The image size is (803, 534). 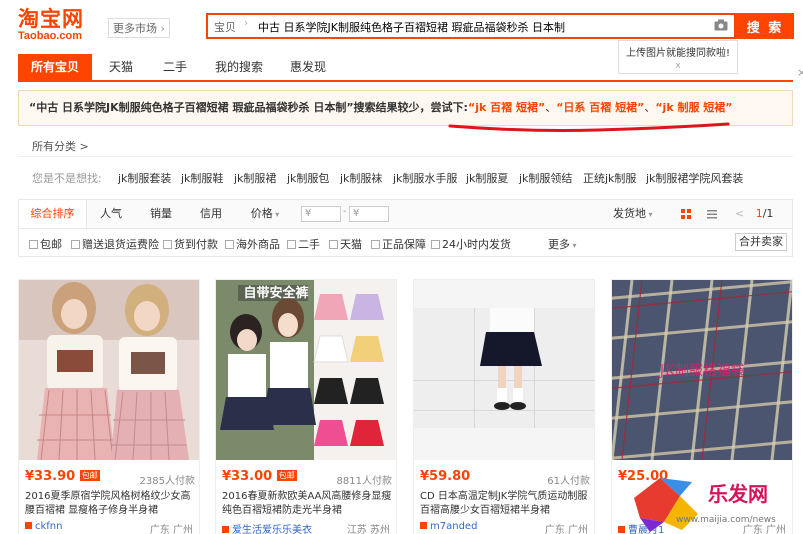 I want to click on shop-link: m7anded, so click(x=448, y=526).